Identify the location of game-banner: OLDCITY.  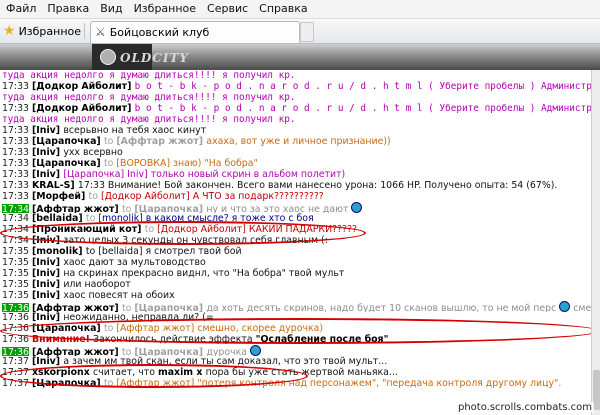
(300, 57).